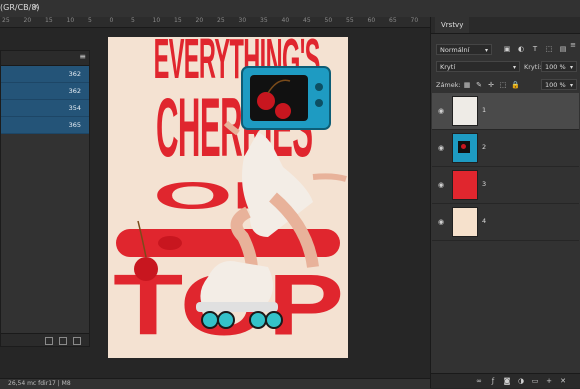 The height and width of the screenshot is (389, 580). I want to click on group-icon: ▭, so click(535, 381).